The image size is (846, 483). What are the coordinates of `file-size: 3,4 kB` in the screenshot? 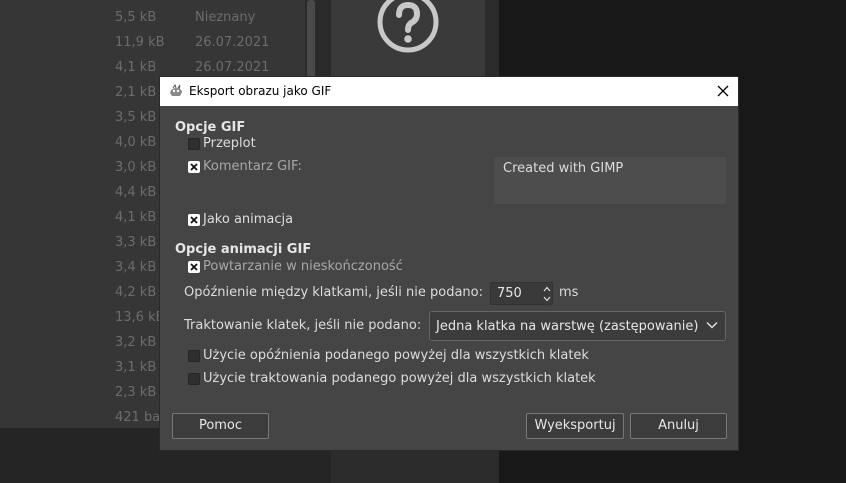 It's located at (136, 267).